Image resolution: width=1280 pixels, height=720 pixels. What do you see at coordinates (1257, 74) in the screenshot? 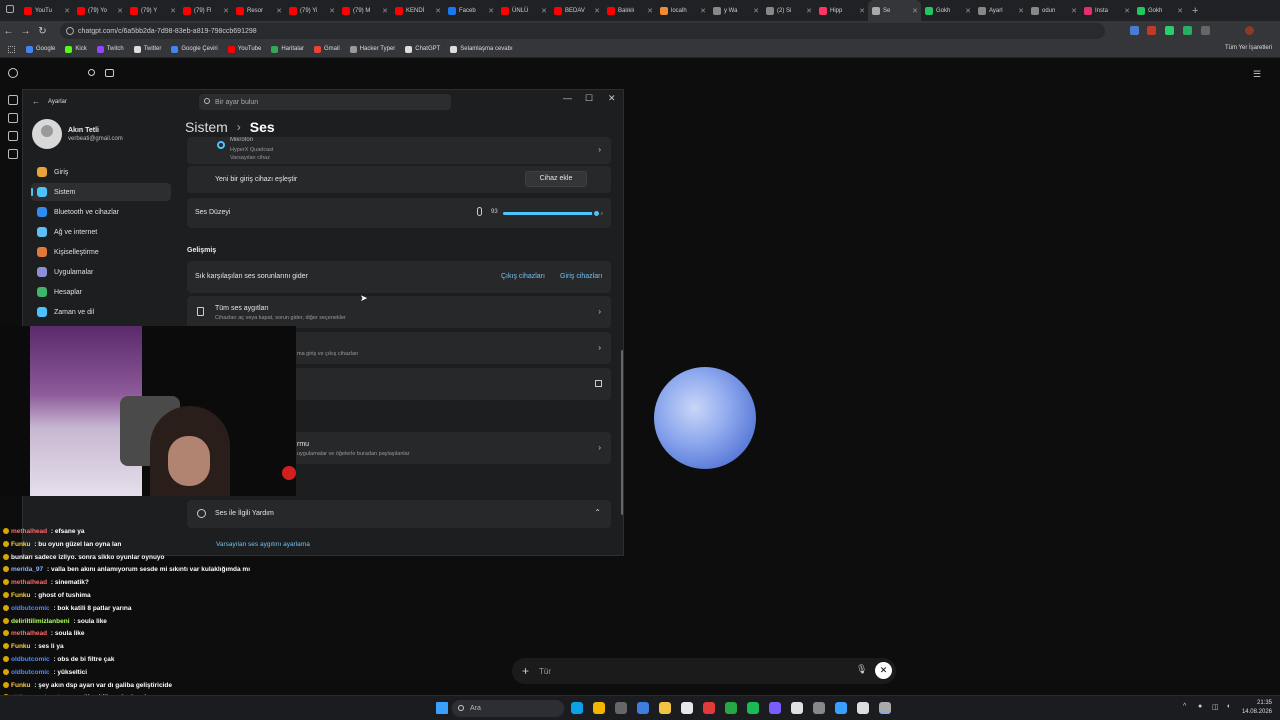
I see `voice-settings-icon: ☰` at bounding box center [1257, 74].